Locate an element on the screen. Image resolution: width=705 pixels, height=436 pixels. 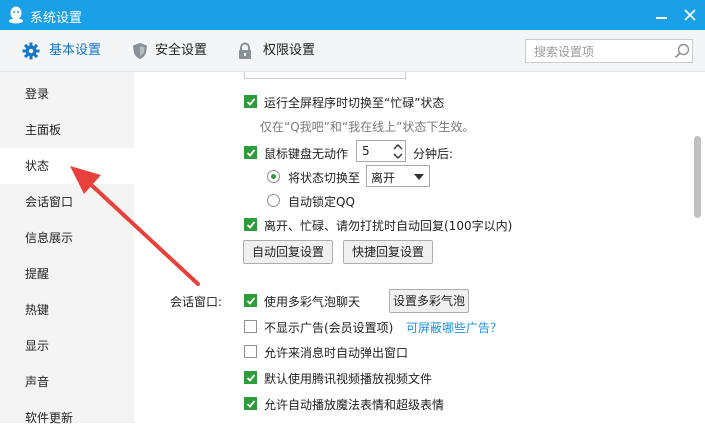
auto-reply-settings-button: 自动回复设置 is located at coordinates (288, 252).